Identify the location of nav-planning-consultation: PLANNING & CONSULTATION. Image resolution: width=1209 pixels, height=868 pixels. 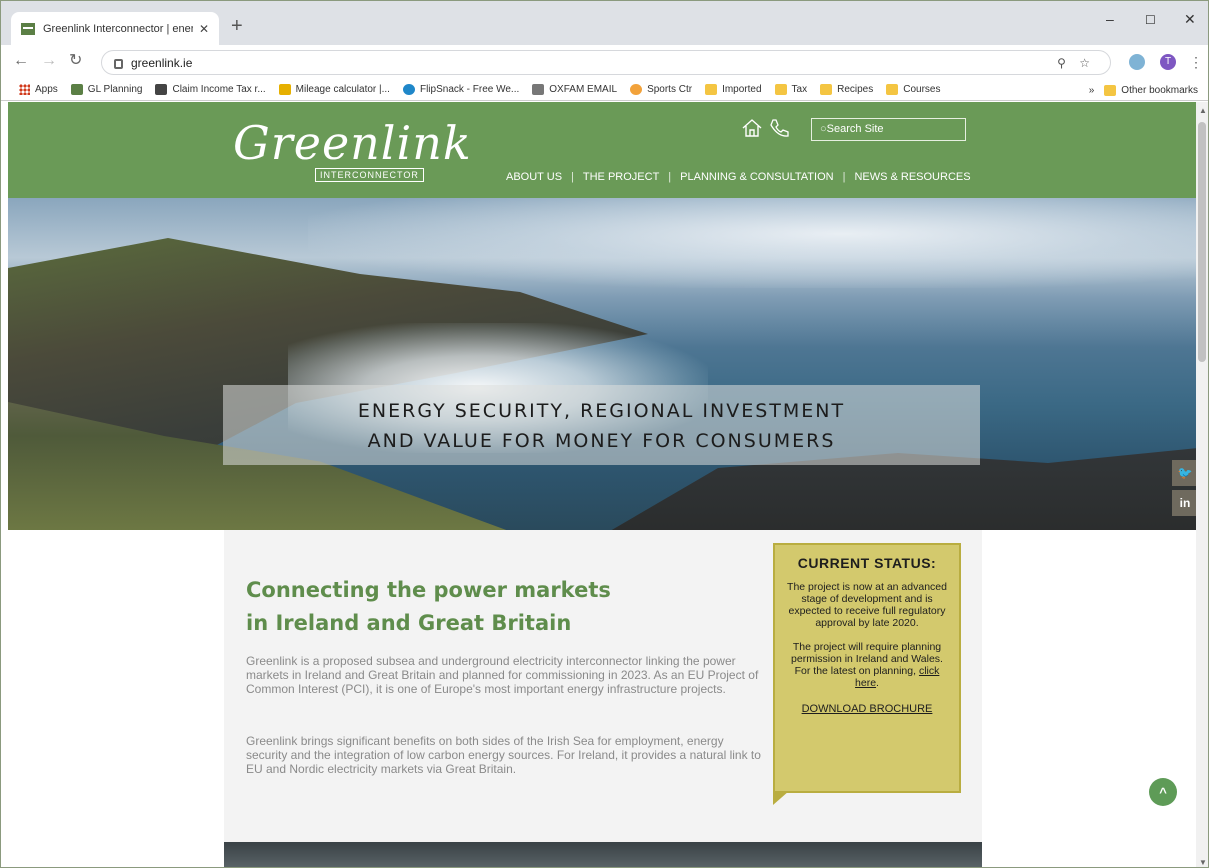
(756, 177).